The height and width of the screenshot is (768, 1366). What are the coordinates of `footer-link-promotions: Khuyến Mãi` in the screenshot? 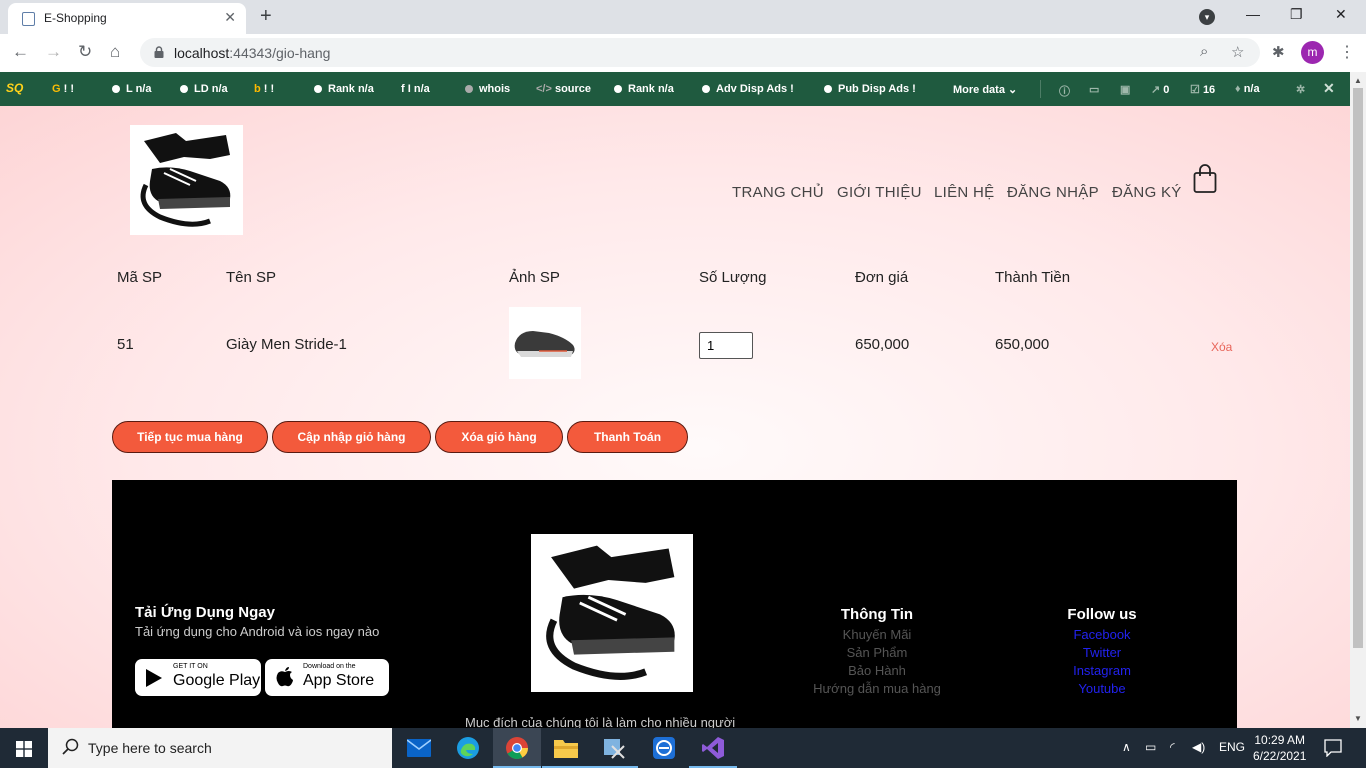 It's located at (877, 634).